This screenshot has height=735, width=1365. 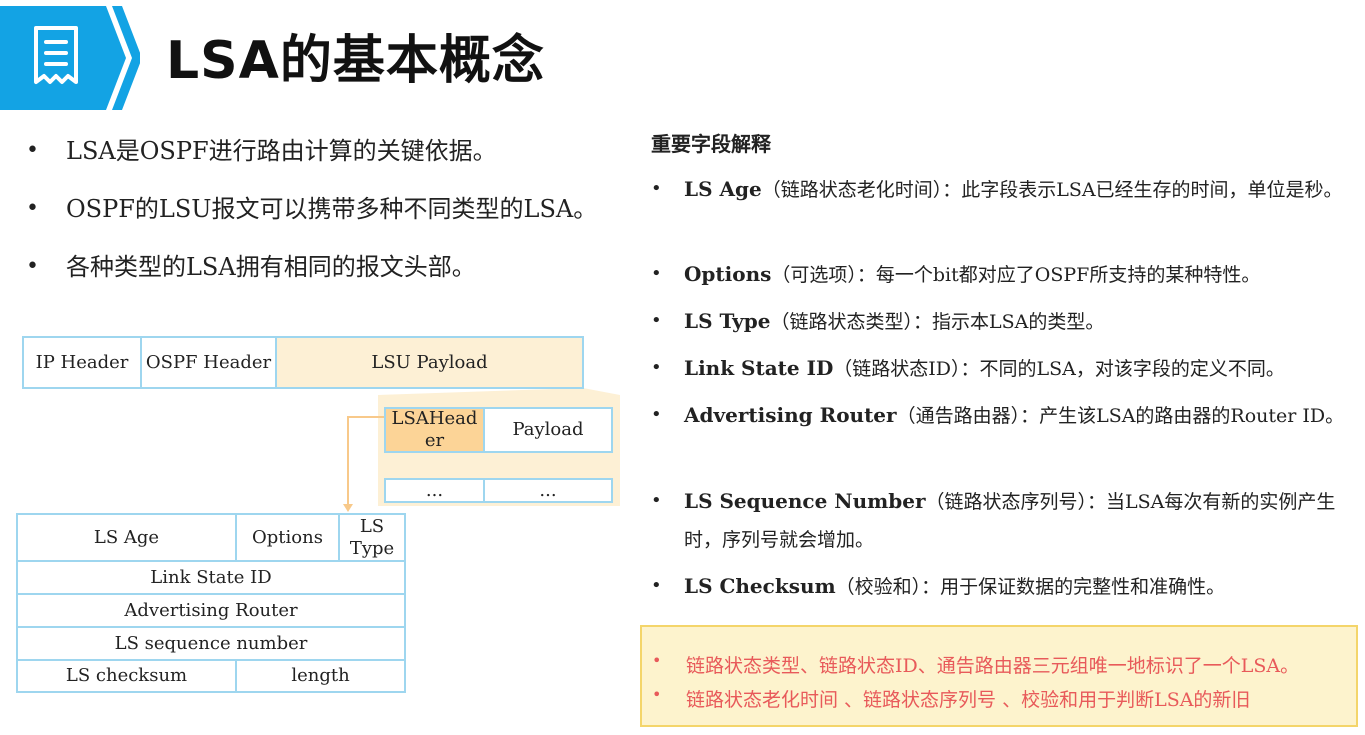 What do you see at coordinates (1003, 274) in the screenshot?
I see `explain-item: • Options（可选项）：每一个bit都对应了OSPF所支持的某种特性。` at bounding box center [1003, 274].